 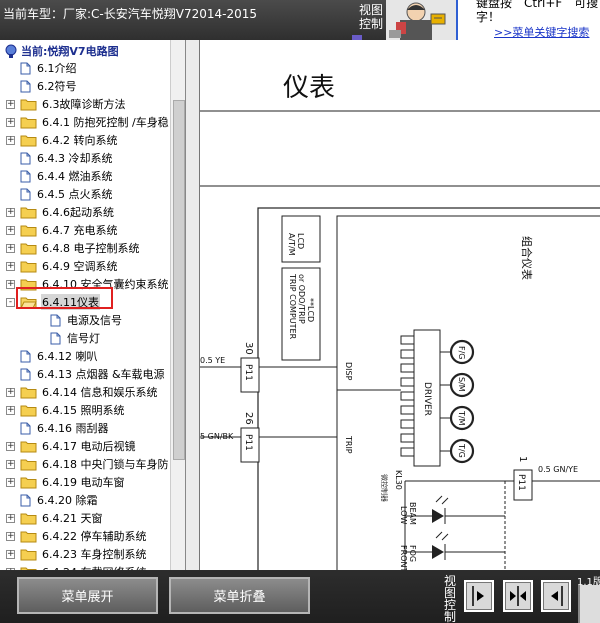 I want to click on tree-item: +6.4.14 信息和娱乐系统, so click(x=82, y=392).